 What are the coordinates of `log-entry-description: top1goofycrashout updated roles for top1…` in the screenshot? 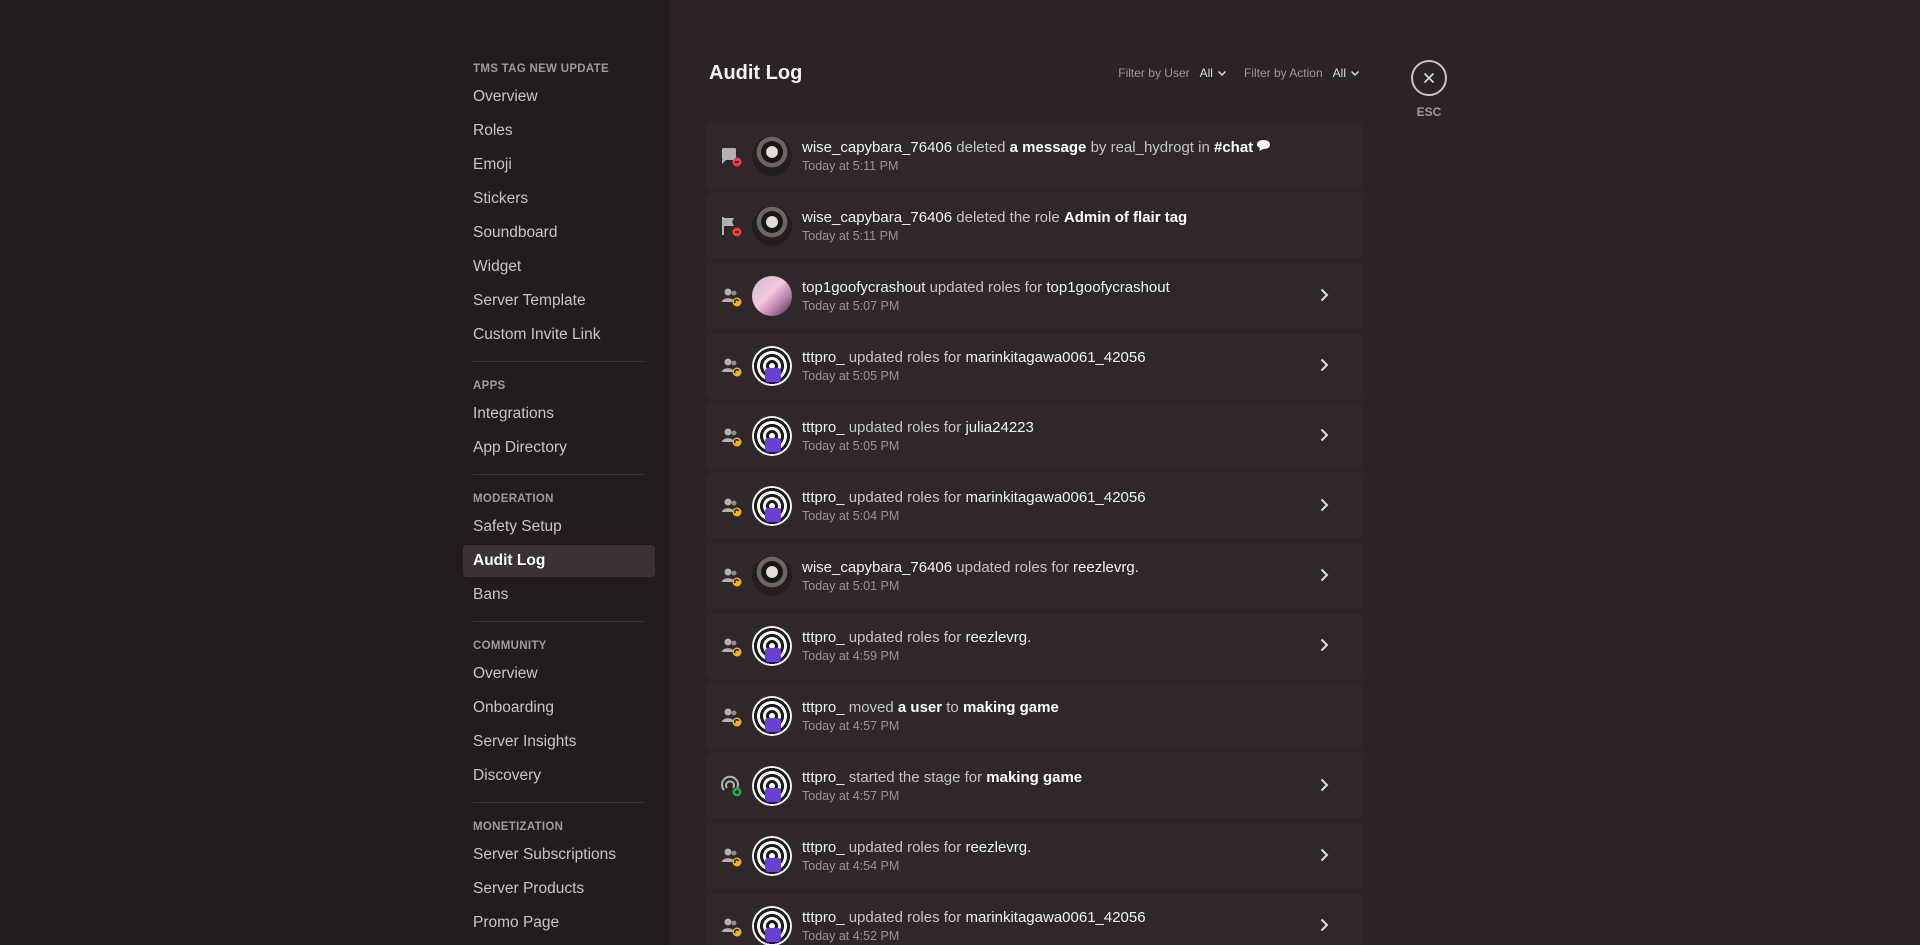 It's located at (986, 287).